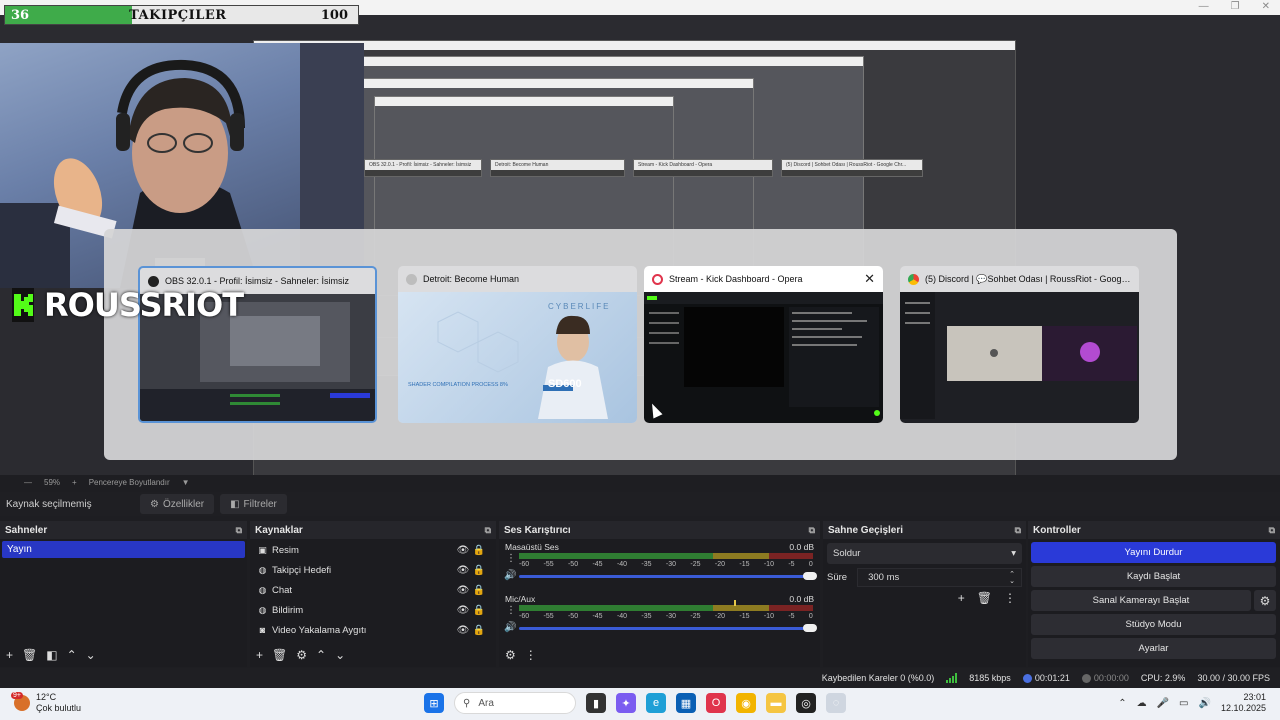 The width and height of the screenshot is (1280, 720). I want to click on settings-button: Ayarlar, so click(1153, 648).